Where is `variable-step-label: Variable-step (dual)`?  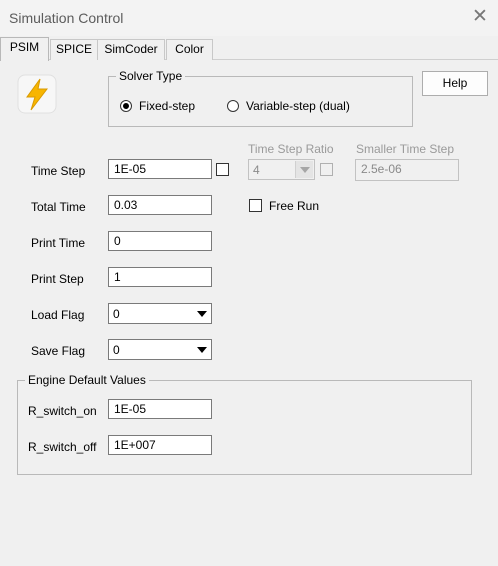 variable-step-label: Variable-step (dual) is located at coordinates (298, 106).